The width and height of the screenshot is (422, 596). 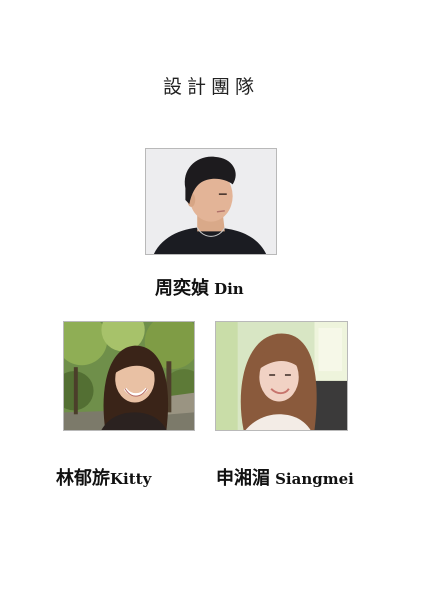 I want to click on member-caption-kitty: 林郁旂Kitty, so click(x=103, y=477).